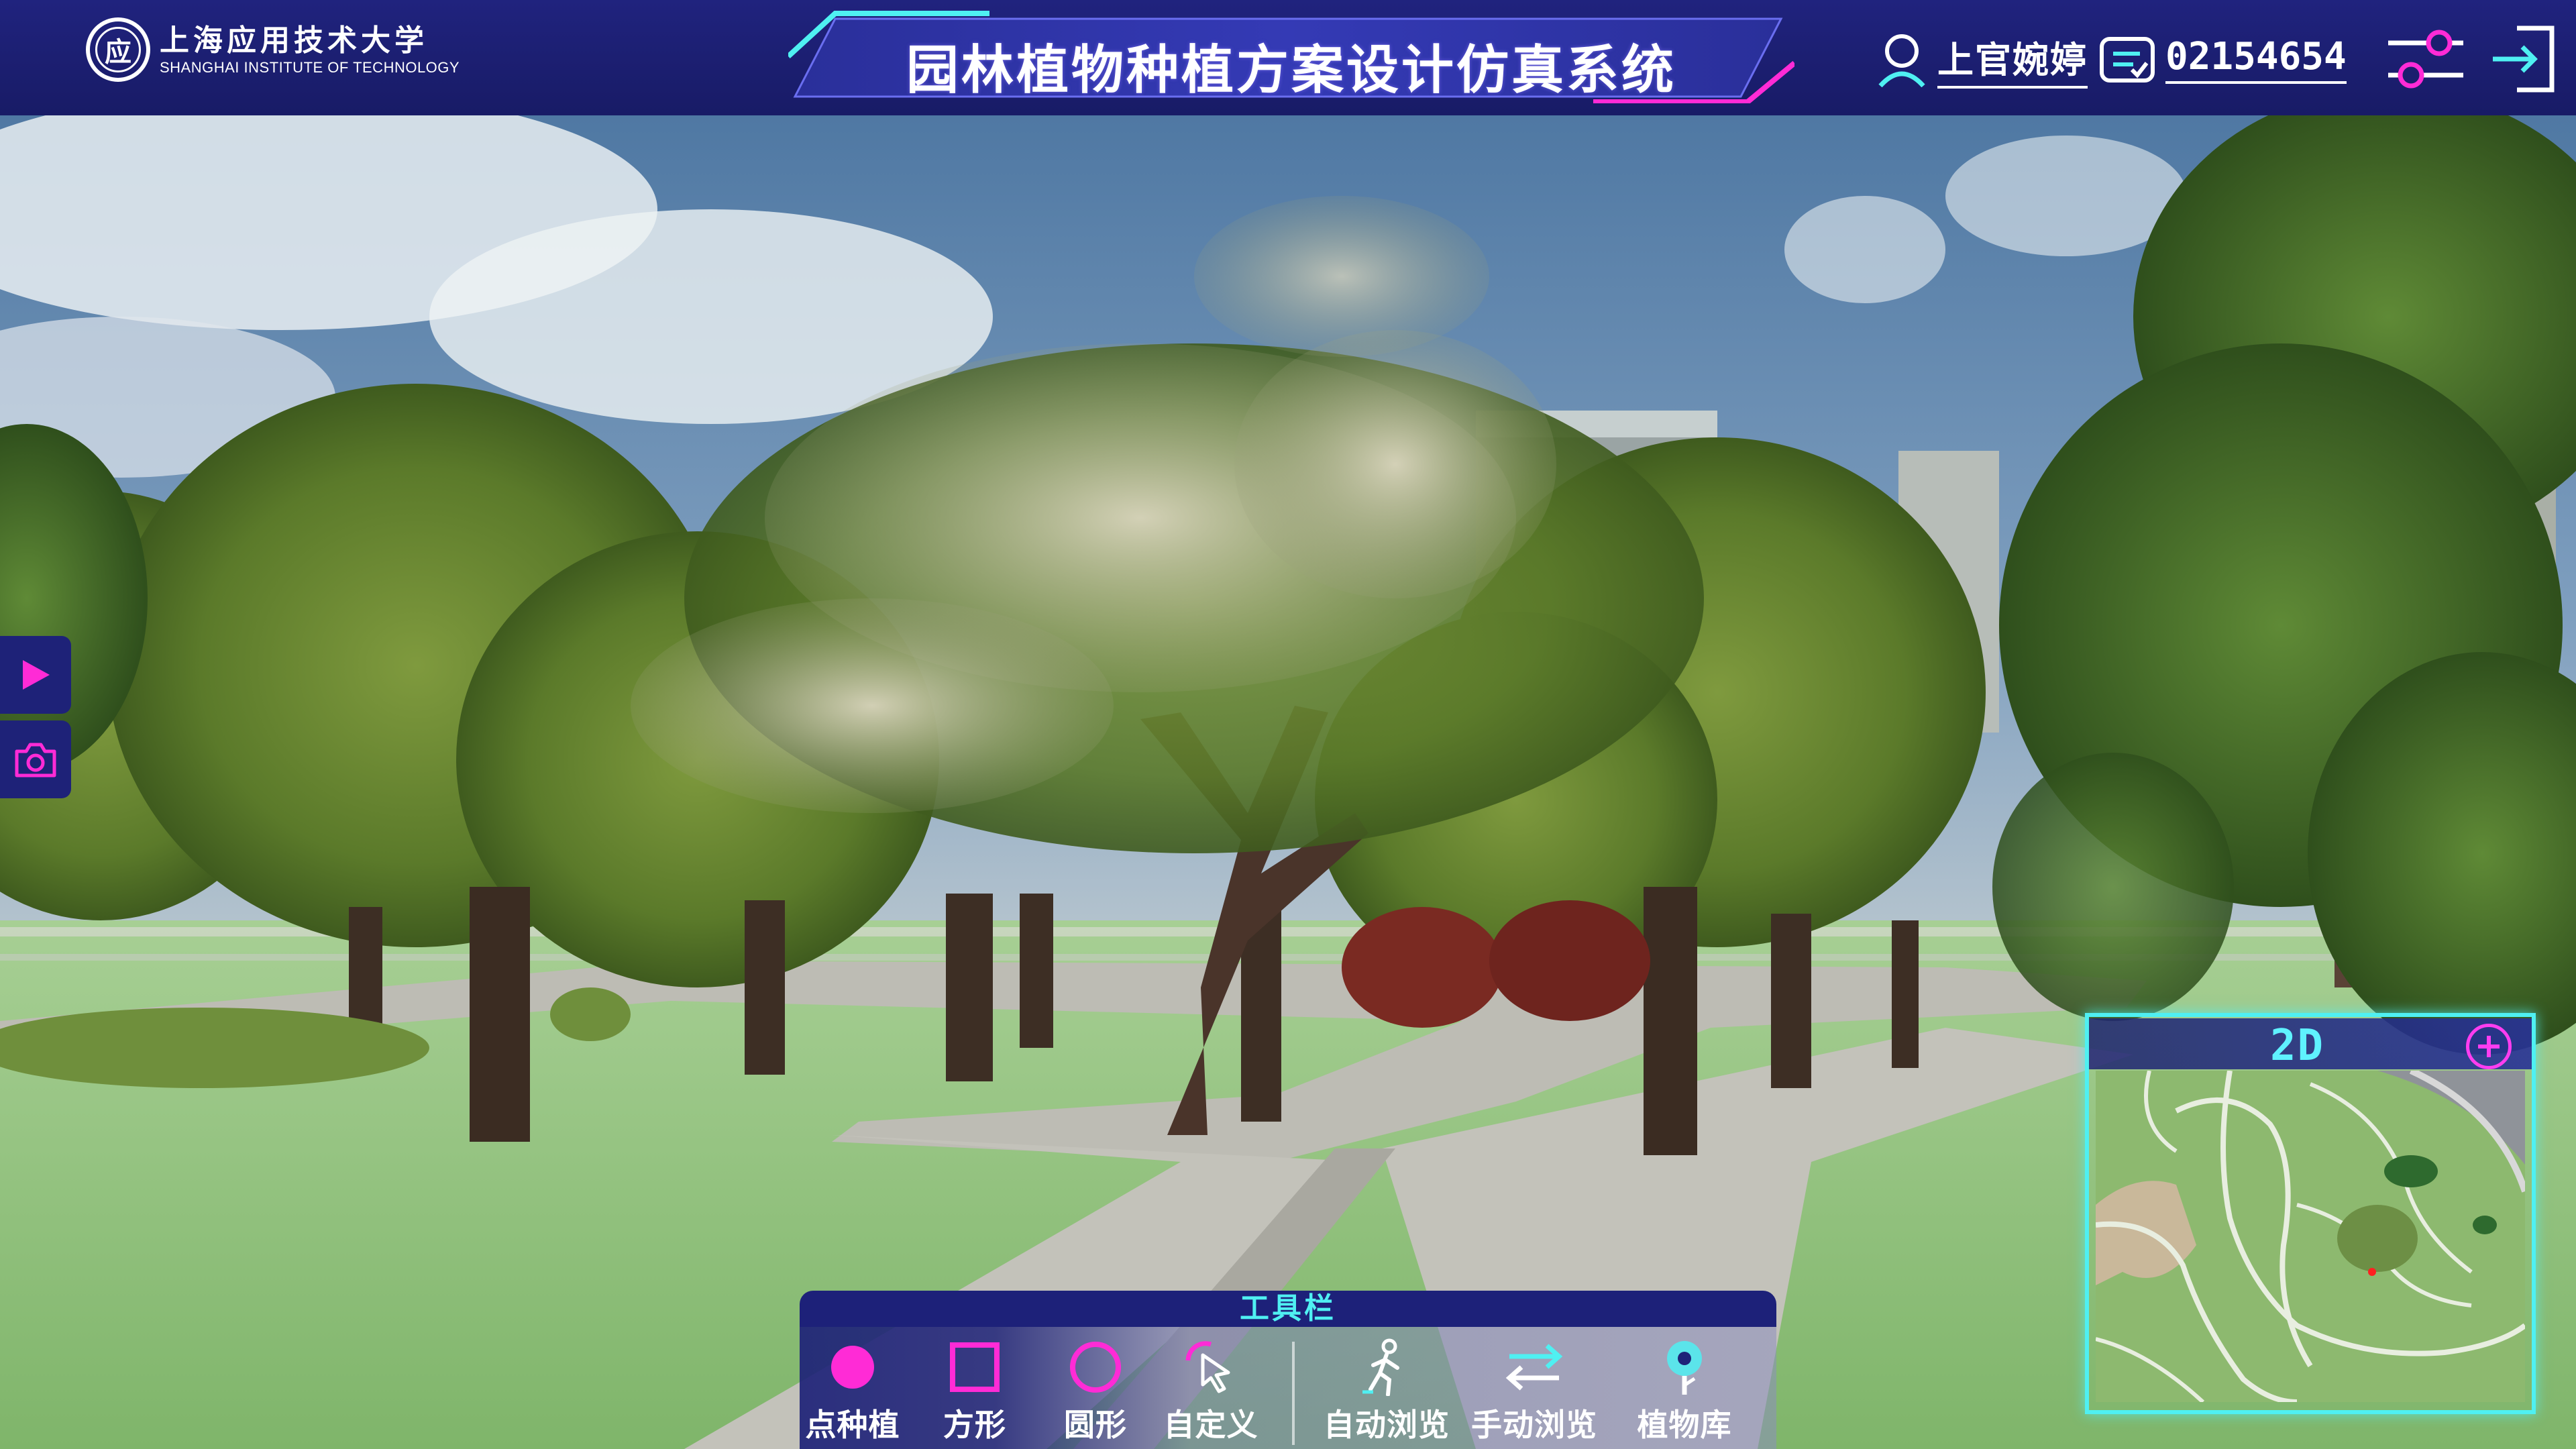 The image size is (2576, 1449). I want to click on view-mode-toggle: 2D, so click(2297, 1046).